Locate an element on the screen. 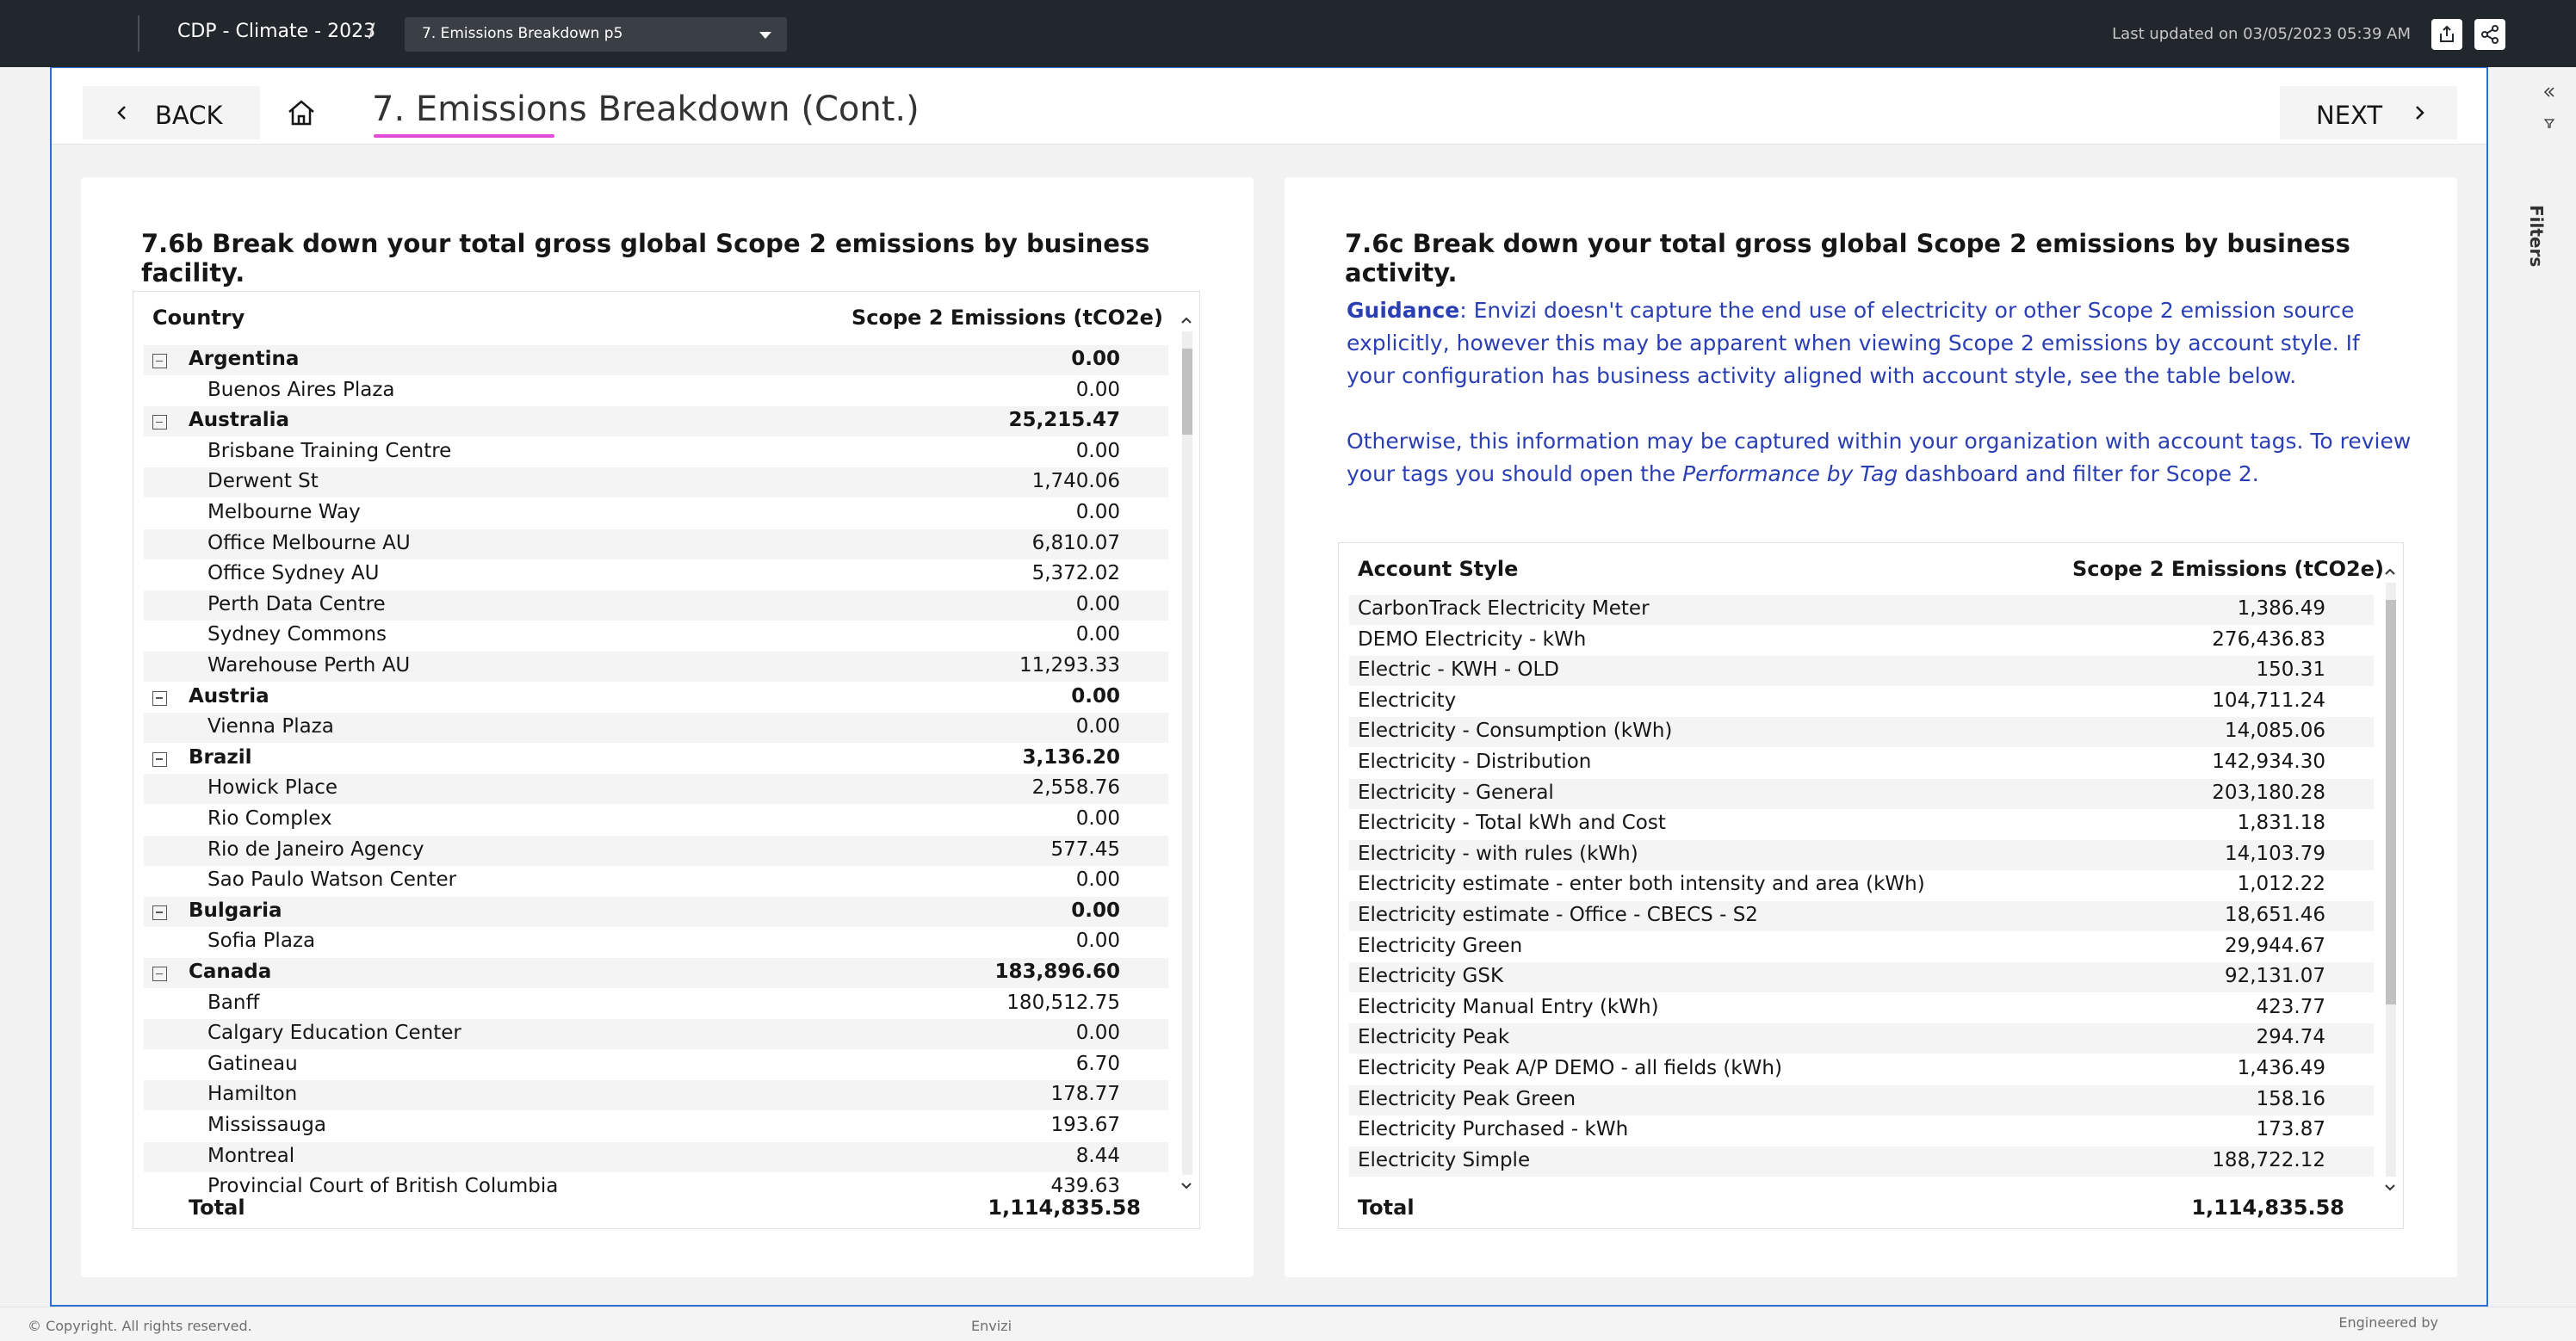  scroll-track is located at coordinates (1187, 753).